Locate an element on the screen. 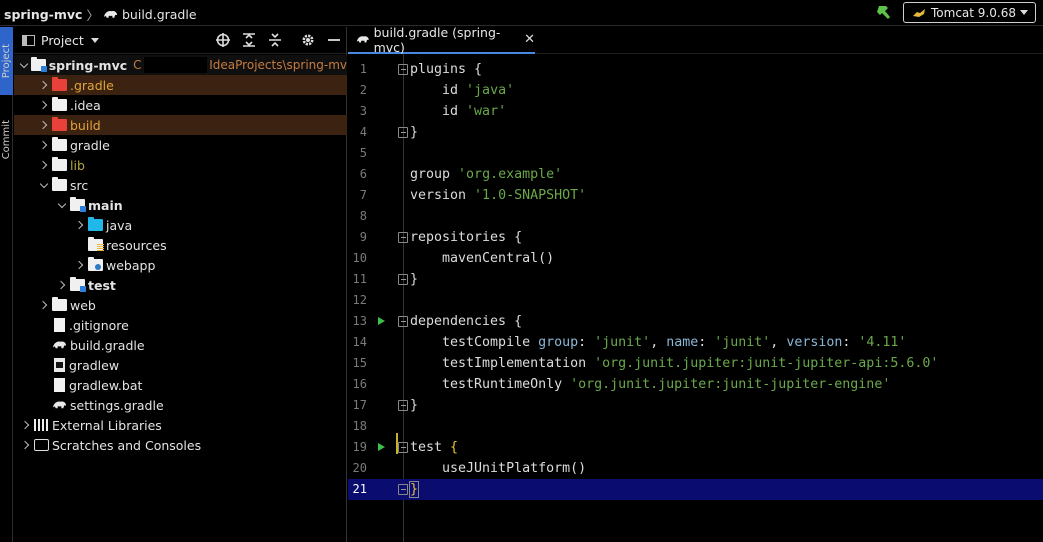 This screenshot has height=542, width=1043. code-line: 2 id 'java' is located at coordinates (695, 90).